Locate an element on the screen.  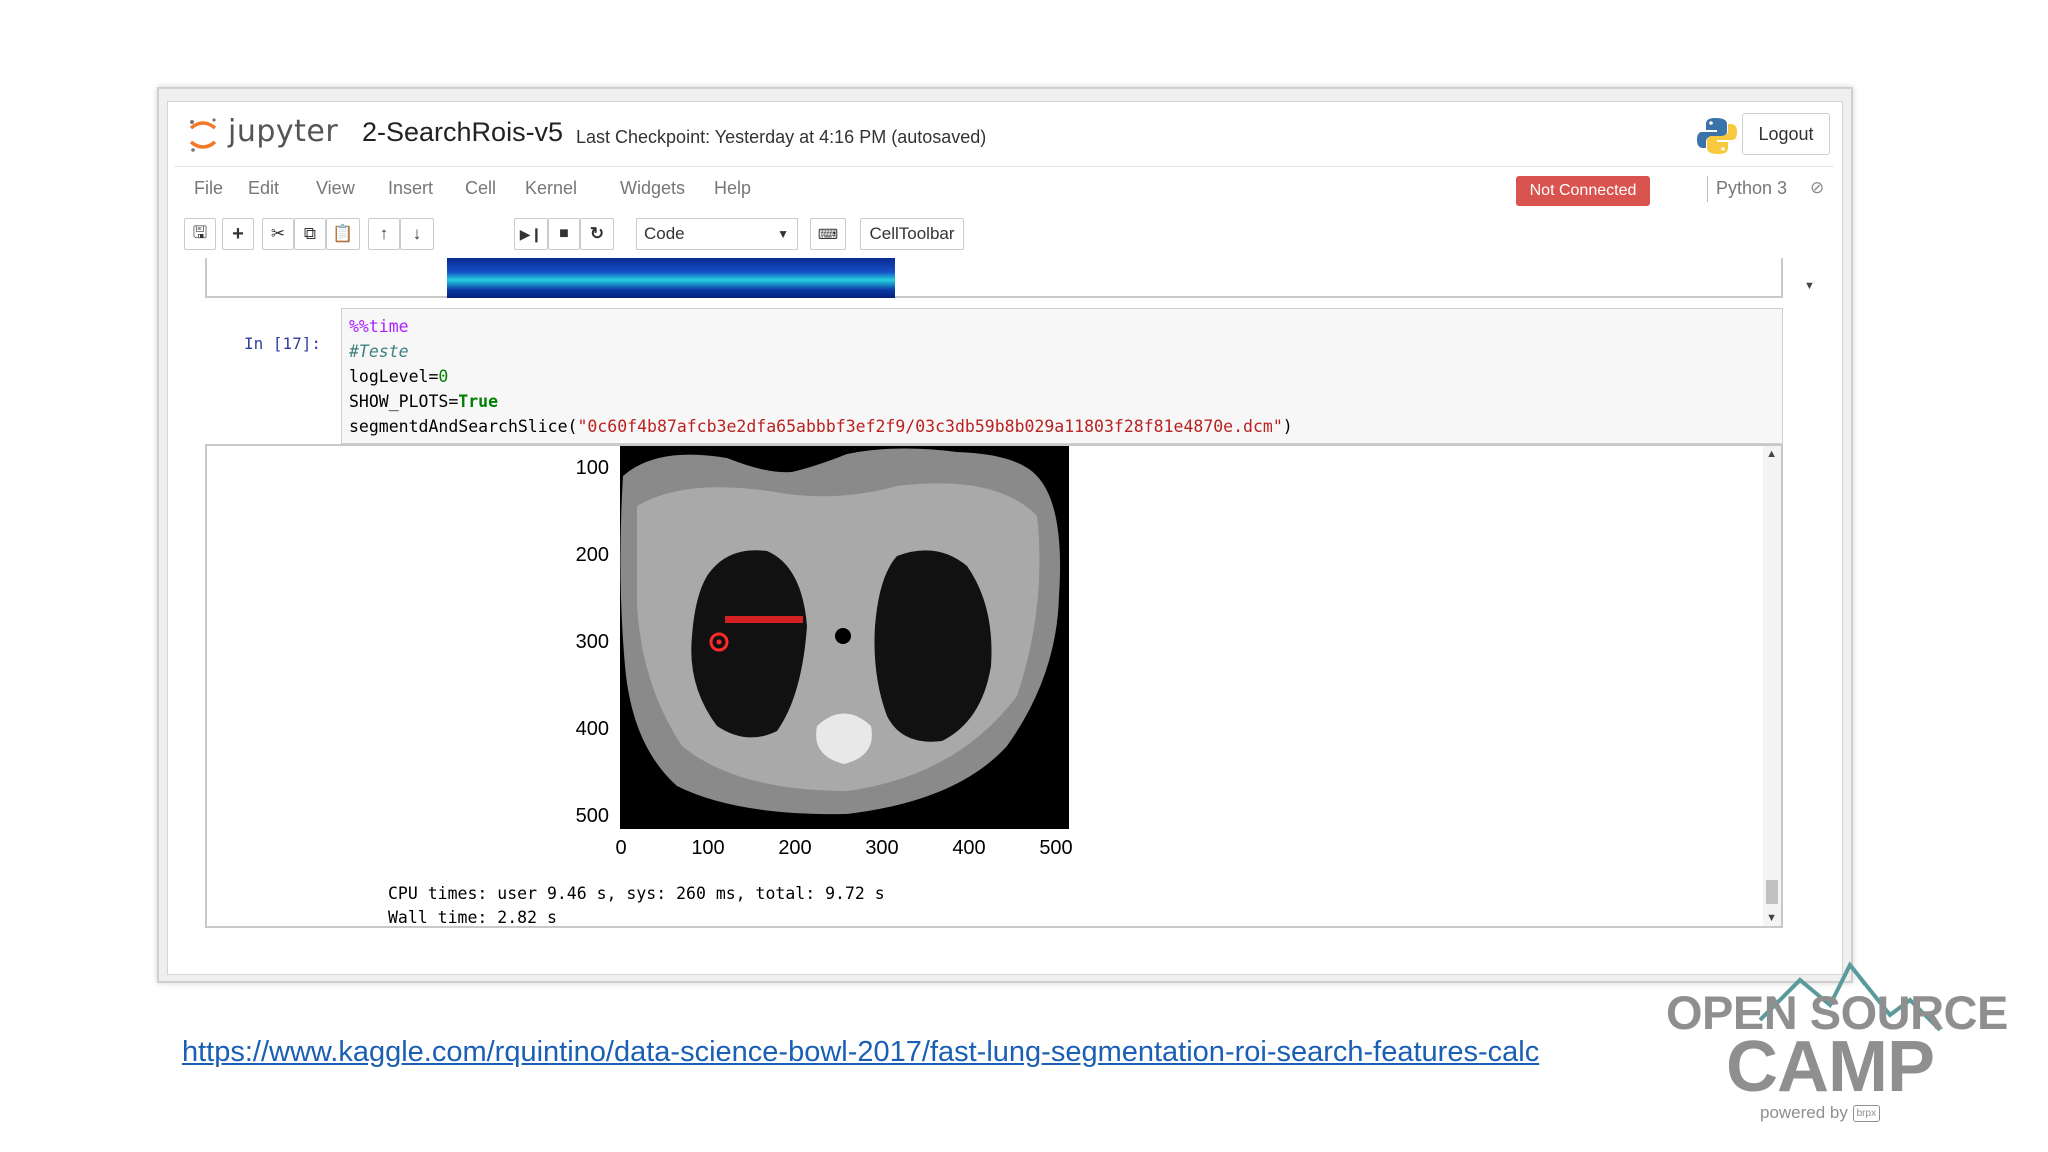
code-line-3: logLevel=0 is located at coordinates (398, 376).